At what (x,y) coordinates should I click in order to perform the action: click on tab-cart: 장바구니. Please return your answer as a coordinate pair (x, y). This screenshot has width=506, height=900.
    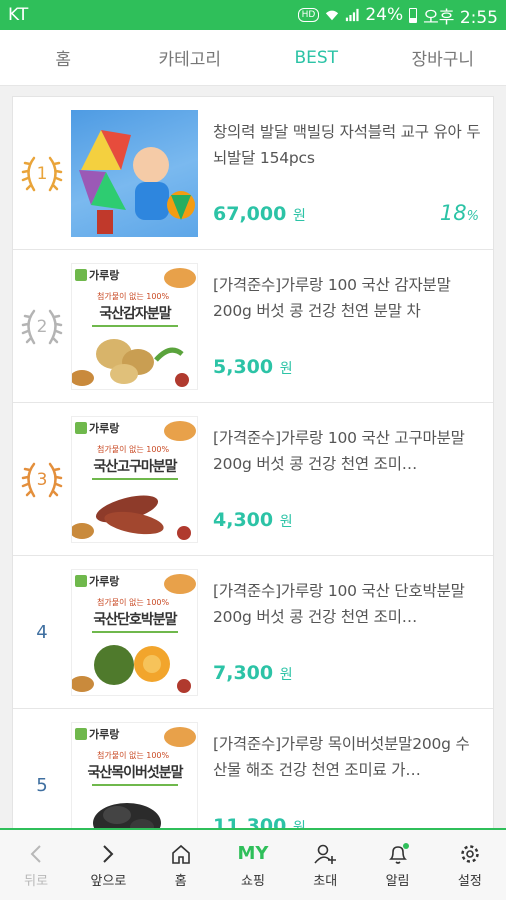
    Looking at the image, I should click on (443, 57).